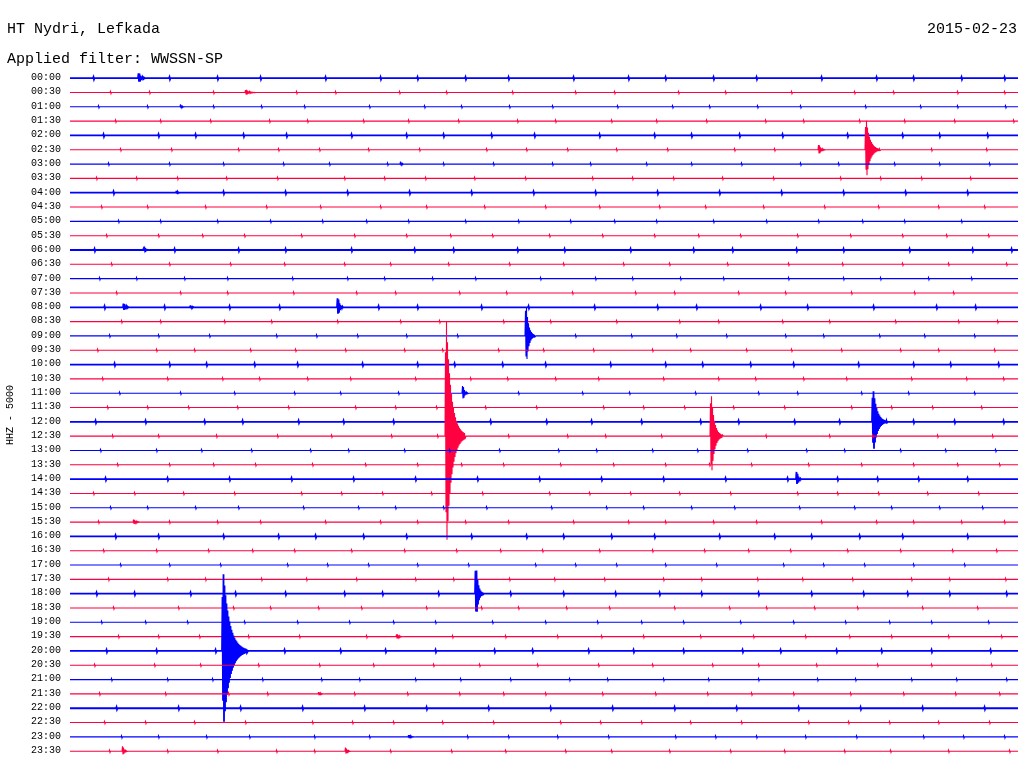 The width and height of the screenshot is (1024, 780). Describe the element at coordinates (46, 550) in the screenshot. I see `time-label: 16:30` at that location.